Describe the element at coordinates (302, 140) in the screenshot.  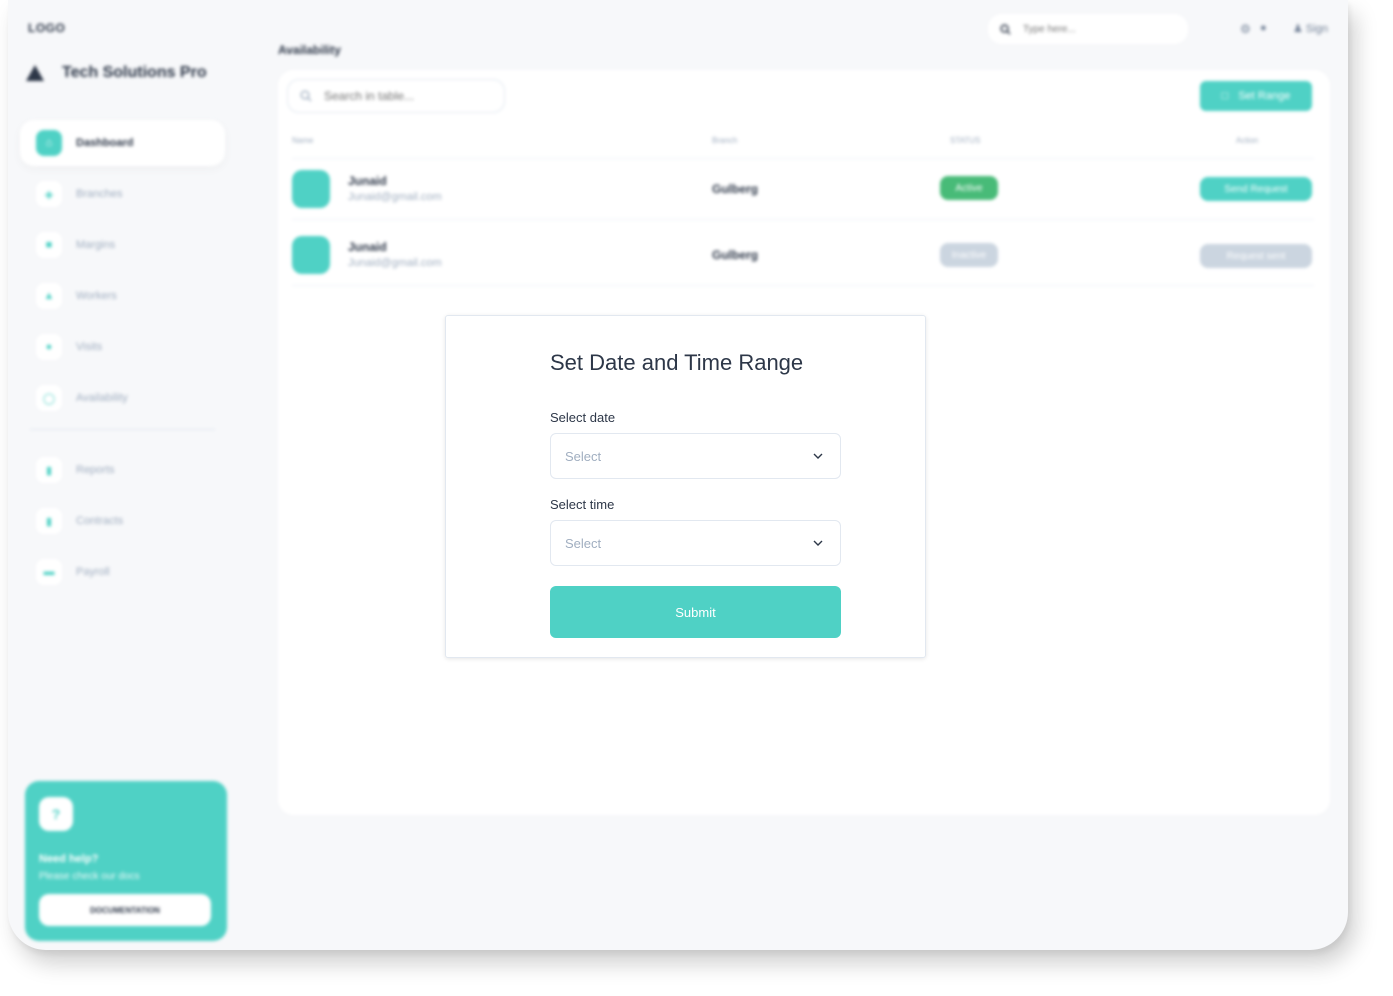
I see `header-name: Name` at that location.